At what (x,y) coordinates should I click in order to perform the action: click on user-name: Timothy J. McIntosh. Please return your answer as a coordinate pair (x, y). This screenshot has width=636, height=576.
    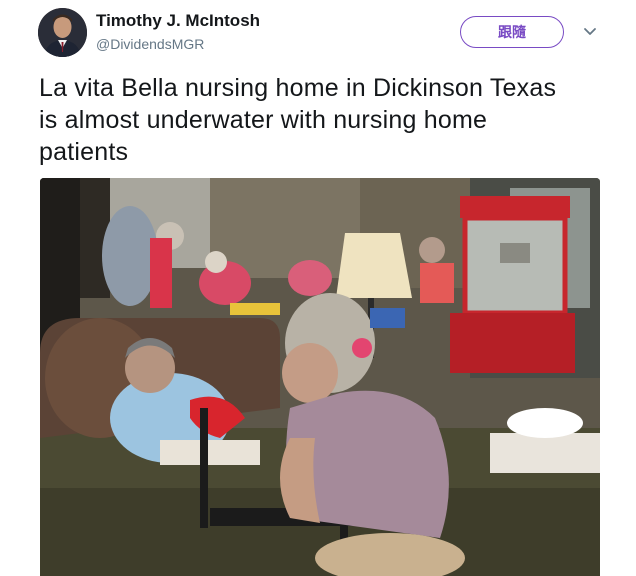
    Looking at the image, I should click on (178, 21).